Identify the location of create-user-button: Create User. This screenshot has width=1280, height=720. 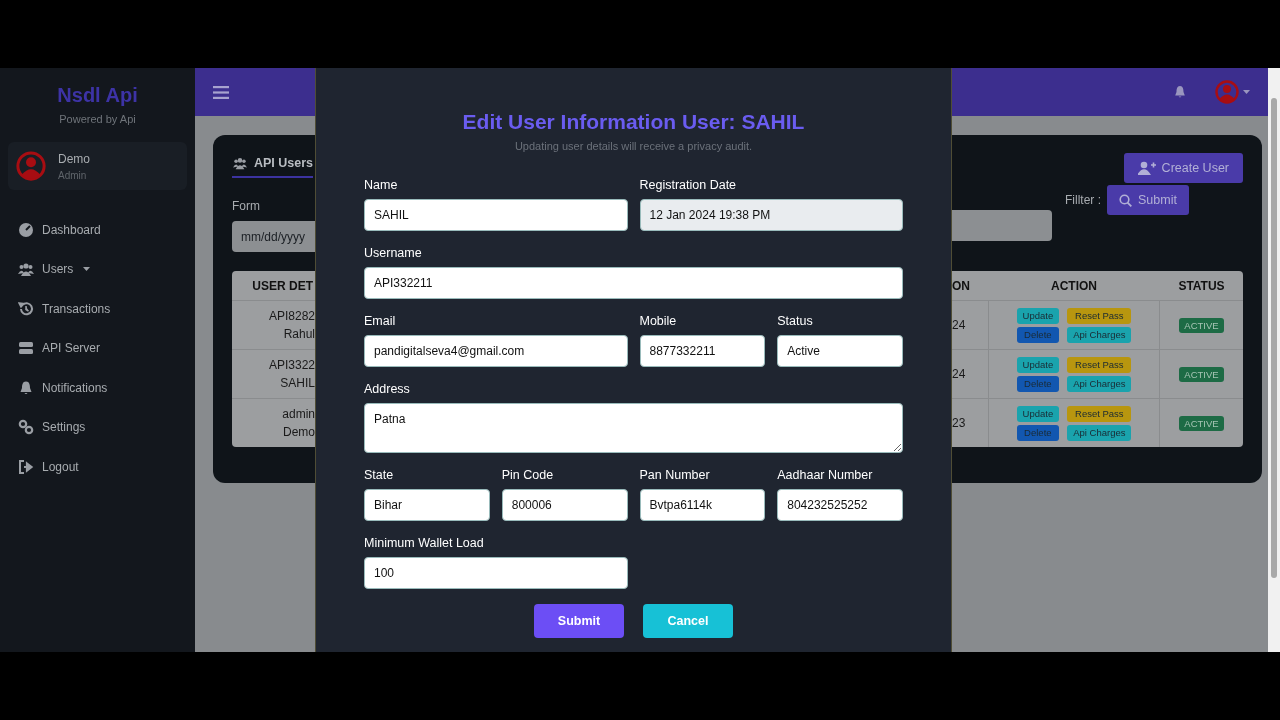
(1183, 168).